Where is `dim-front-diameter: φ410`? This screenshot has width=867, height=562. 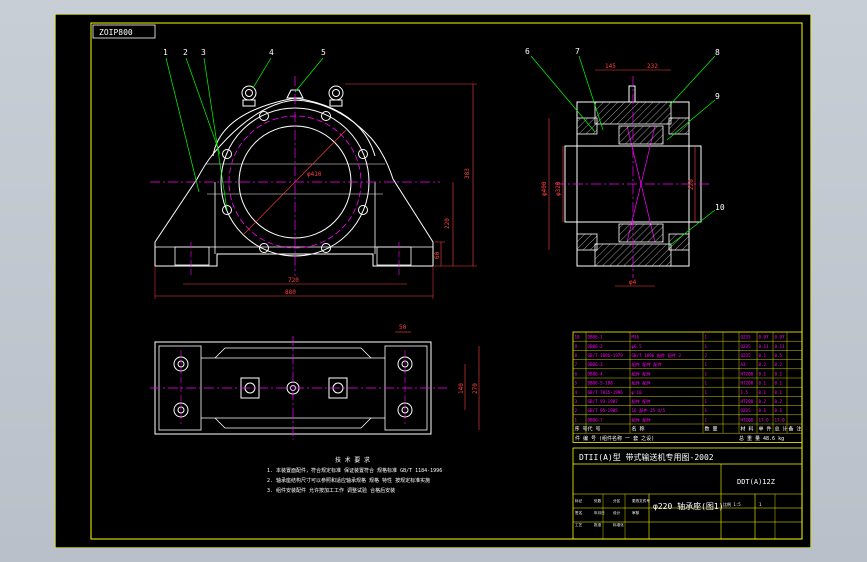
dim-front-diameter: φ410 is located at coordinates (314, 174).